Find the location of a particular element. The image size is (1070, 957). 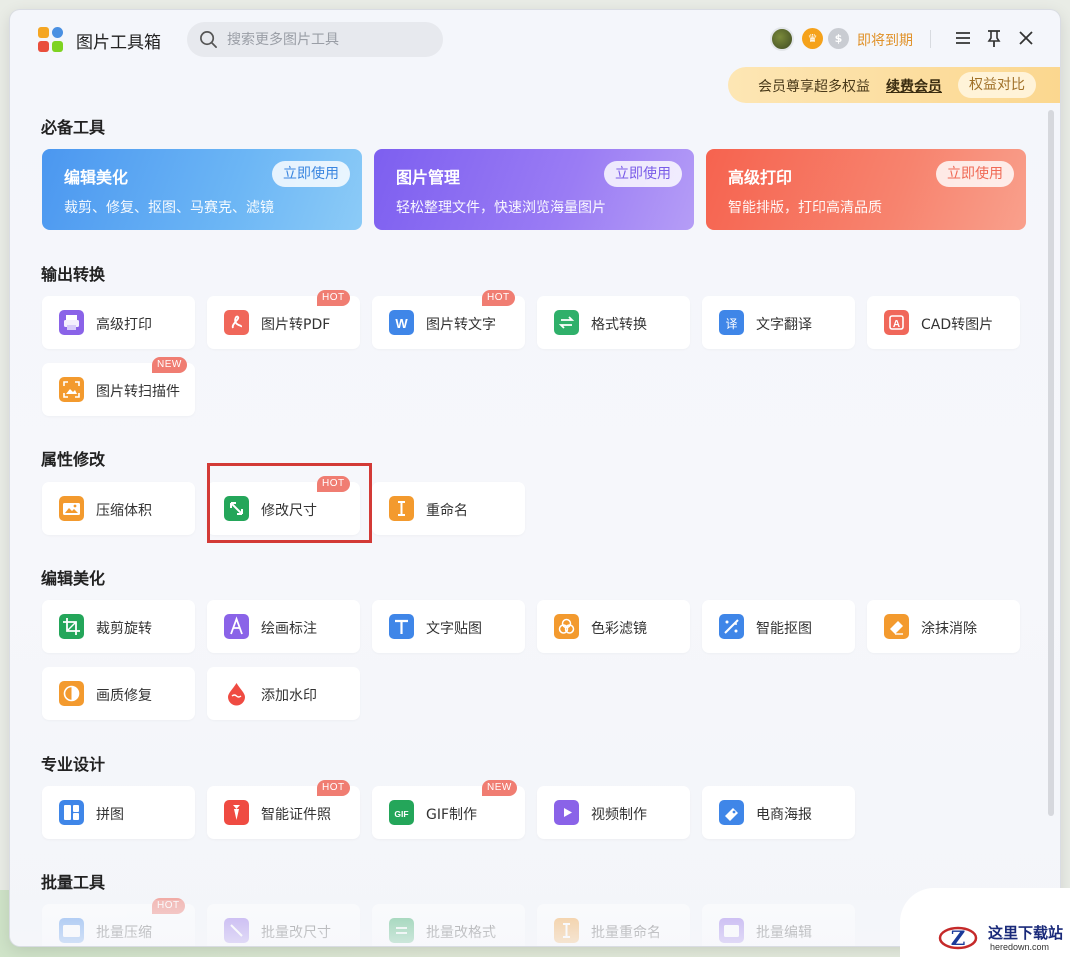

tool-label: 图片转扫描件 is located at coordinates (138, 392).